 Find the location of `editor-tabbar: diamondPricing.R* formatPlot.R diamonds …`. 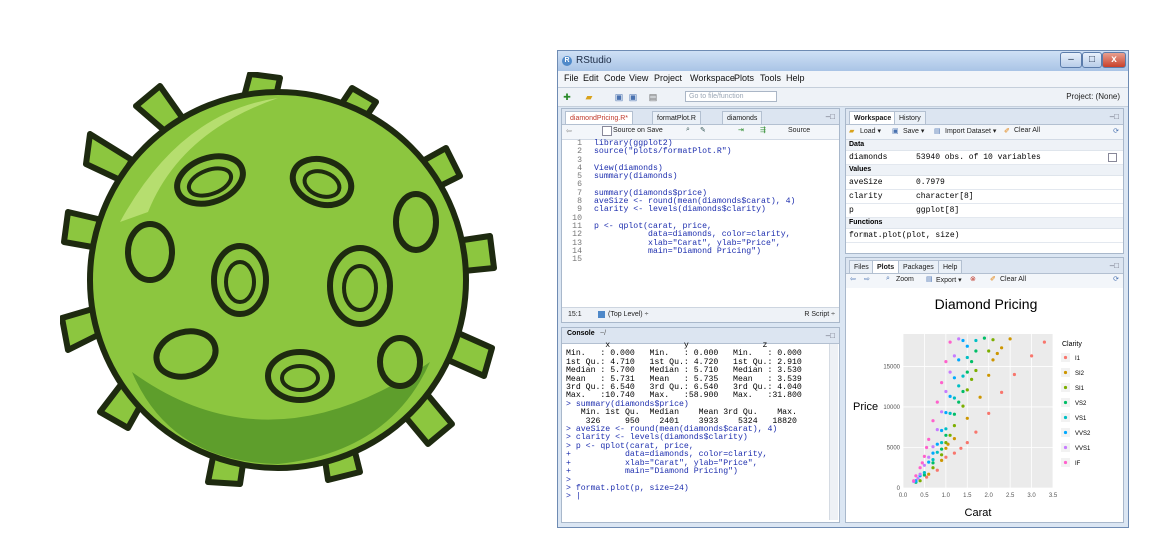

editor-tabbar: diamondPricing.R* formatPlot.R diamonds … is located at coordinates (700, 117).